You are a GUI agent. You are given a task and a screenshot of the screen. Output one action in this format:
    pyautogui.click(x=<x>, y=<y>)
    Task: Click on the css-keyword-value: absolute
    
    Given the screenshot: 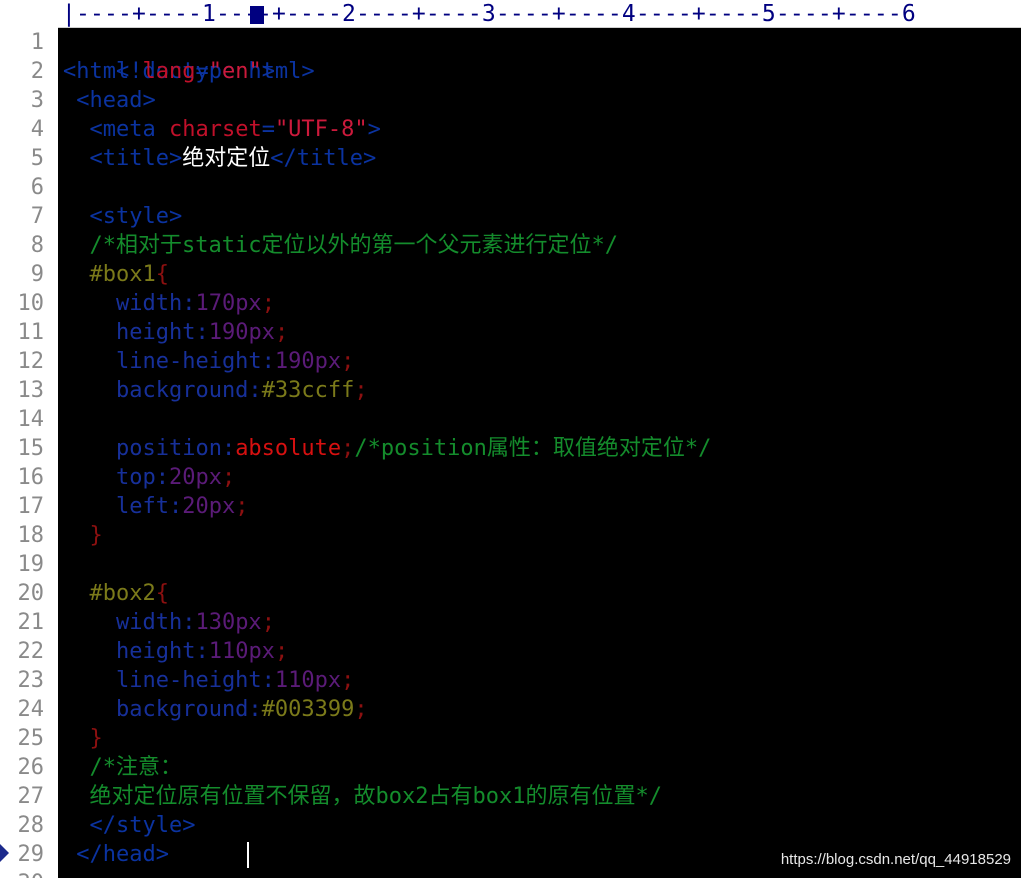 What is the action you would take?
    pyautogui.click(x=288, y=448)
    